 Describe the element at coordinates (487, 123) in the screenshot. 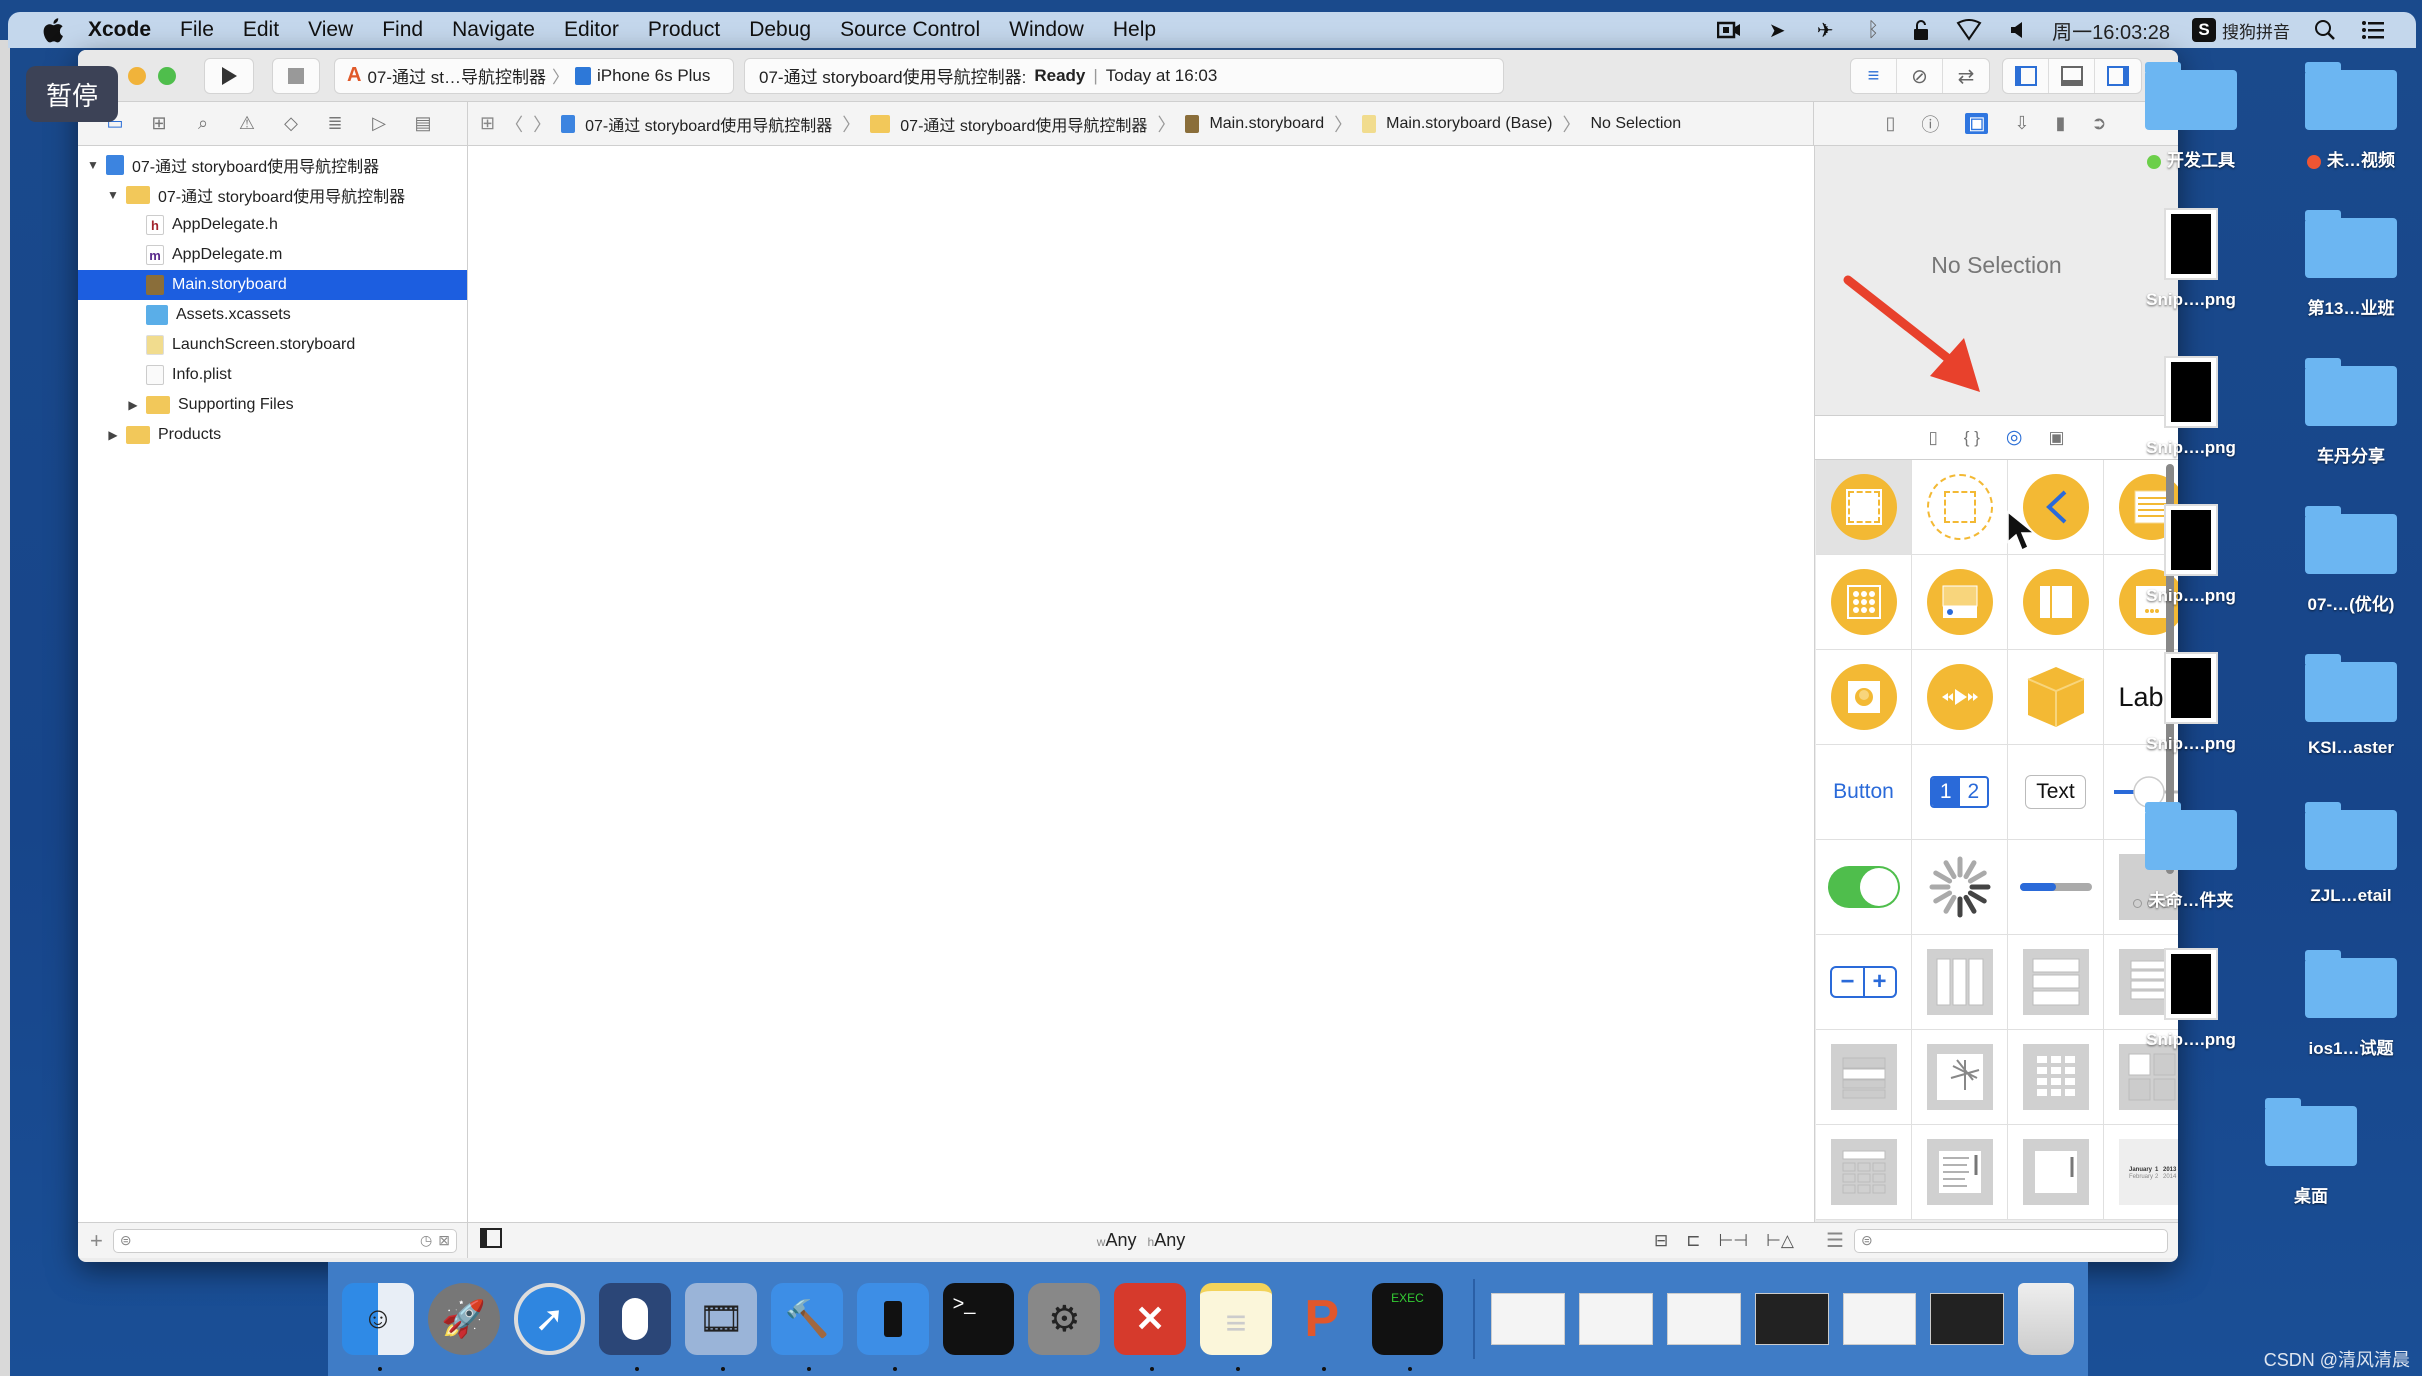

I see `related-items-icon: ⊞` at that location.